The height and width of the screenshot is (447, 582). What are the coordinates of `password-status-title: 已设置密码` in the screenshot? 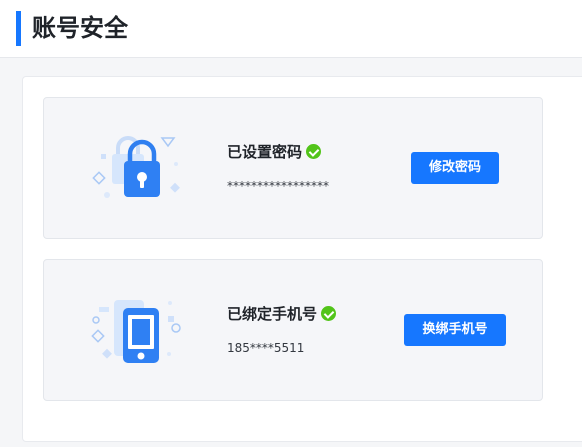 It's located at (274, 152).